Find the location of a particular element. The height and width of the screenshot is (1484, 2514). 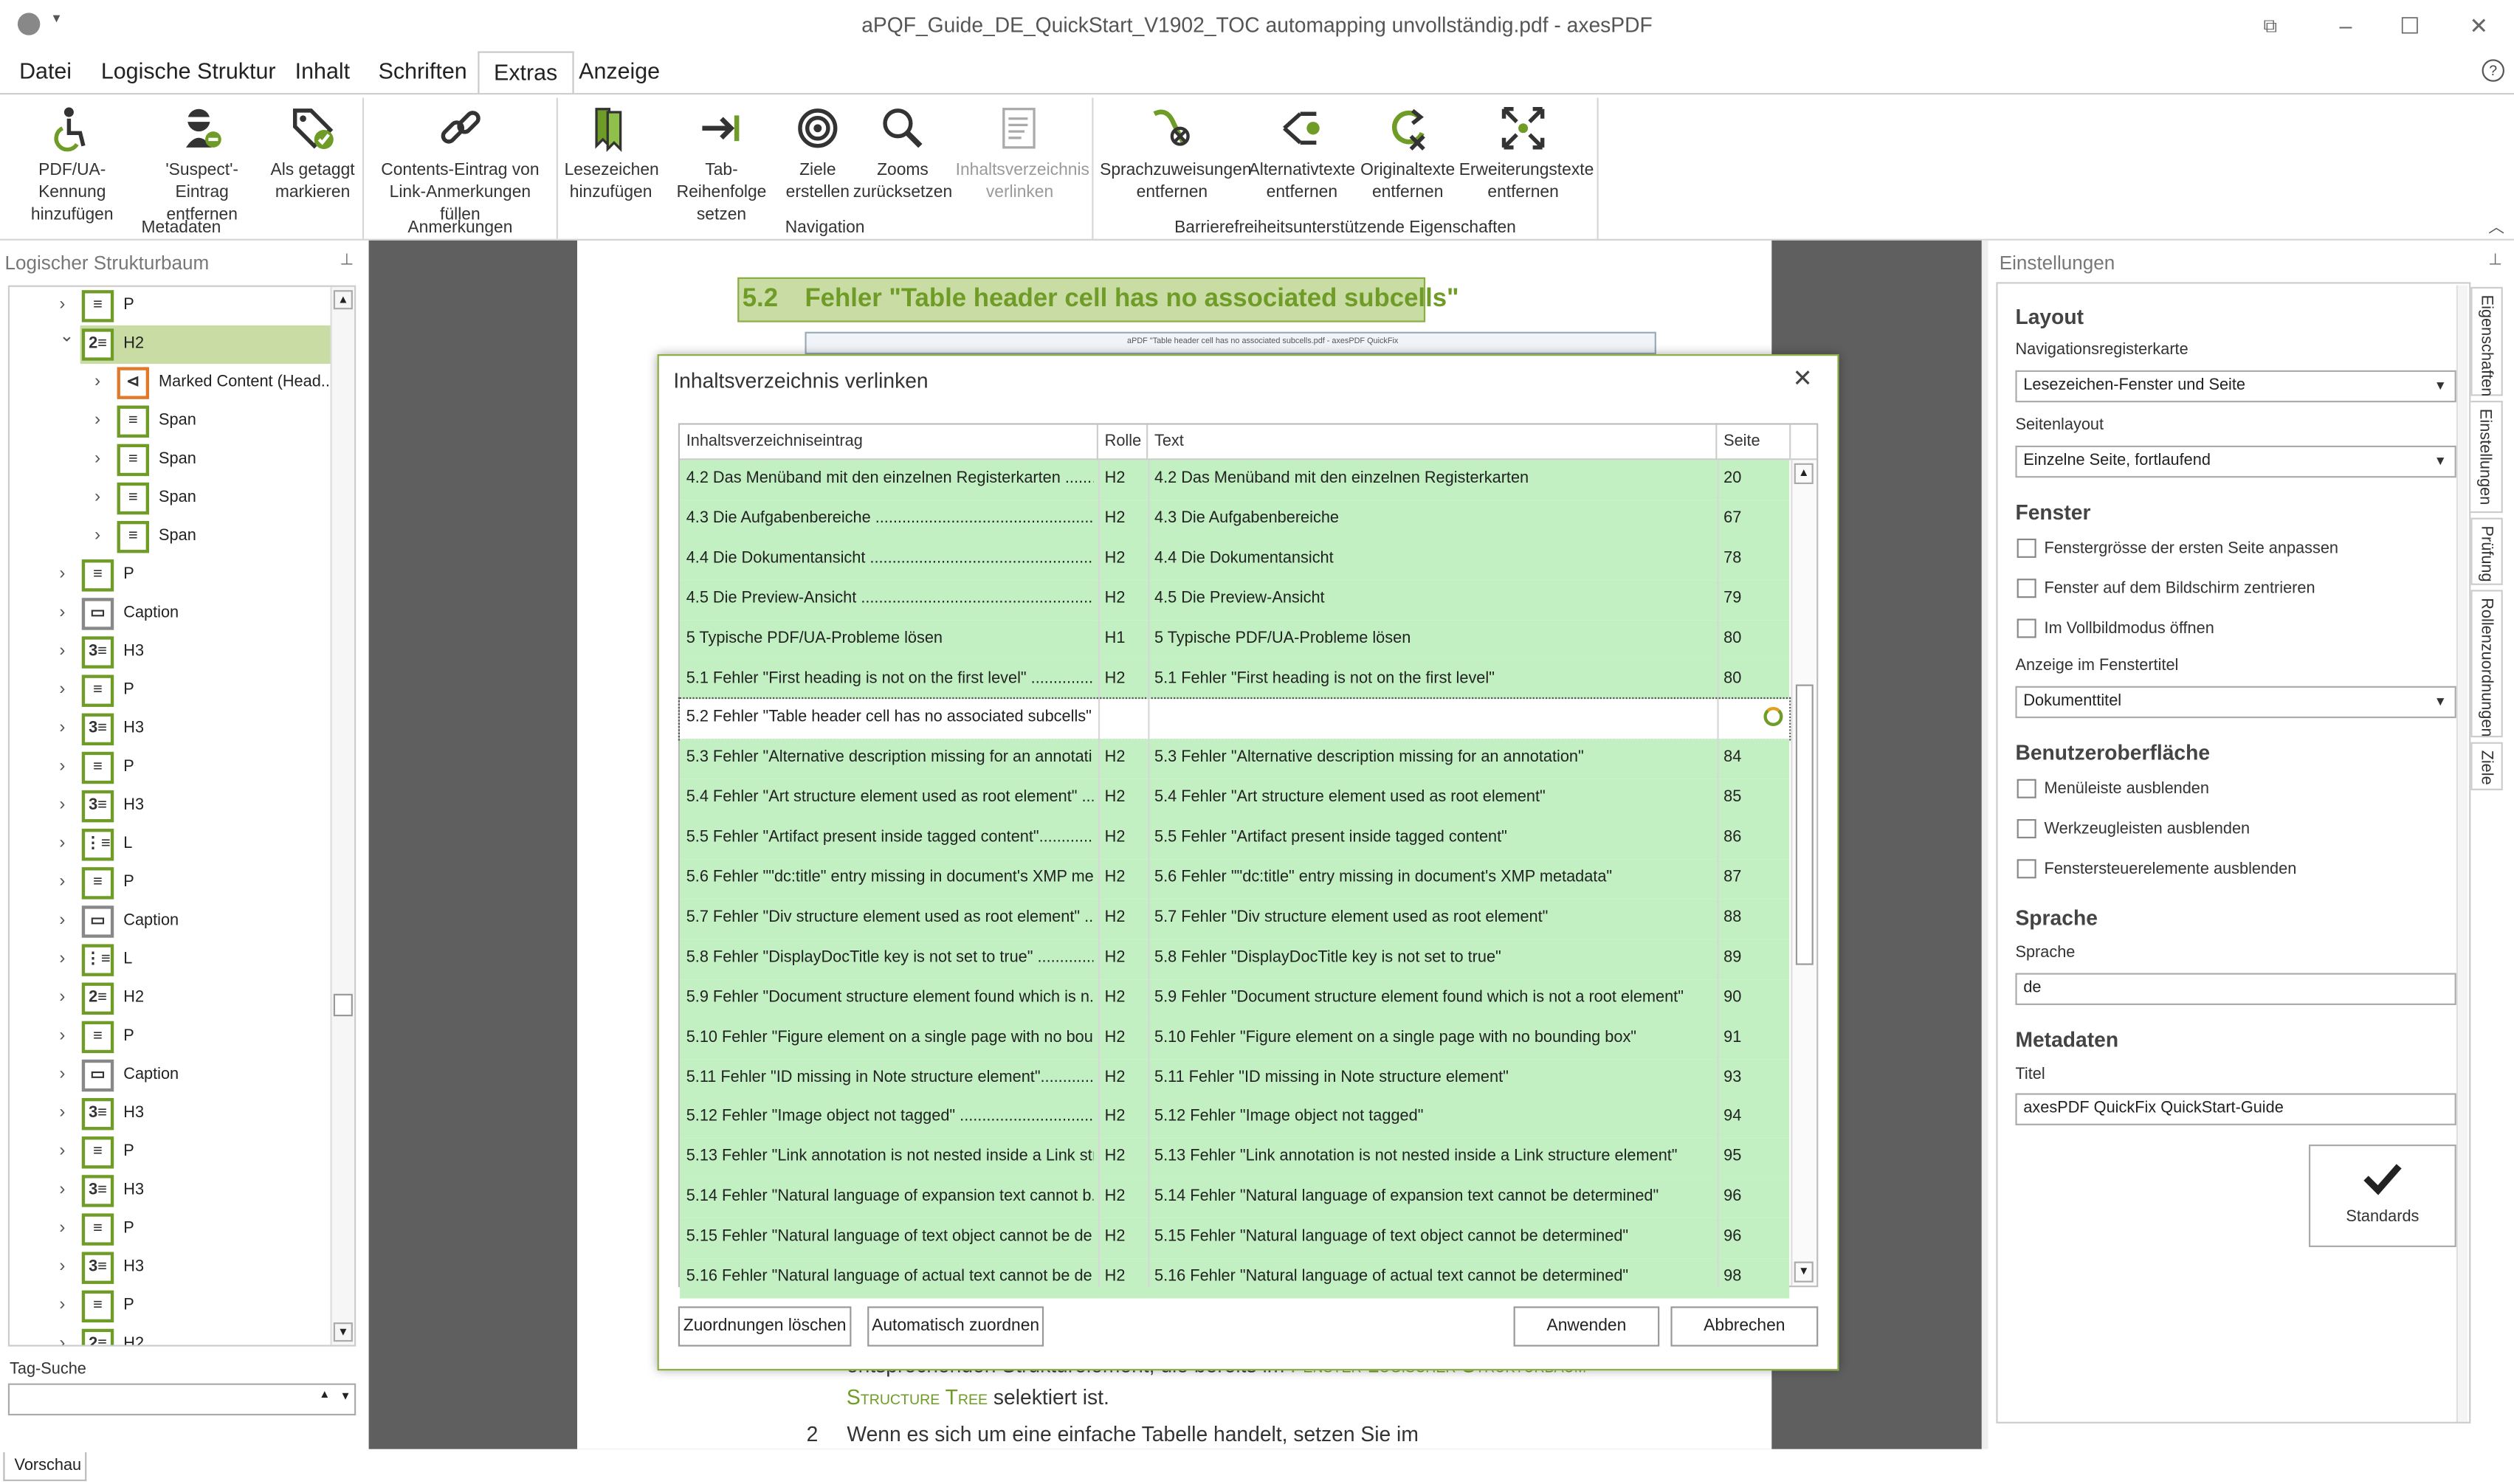

hide-toolbars-checkbox is located at coordinates (2026, 828).